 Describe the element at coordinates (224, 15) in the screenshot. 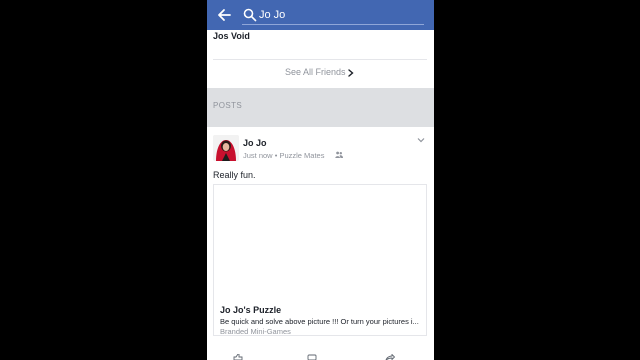

I see `back-arrow-icon` at that location.